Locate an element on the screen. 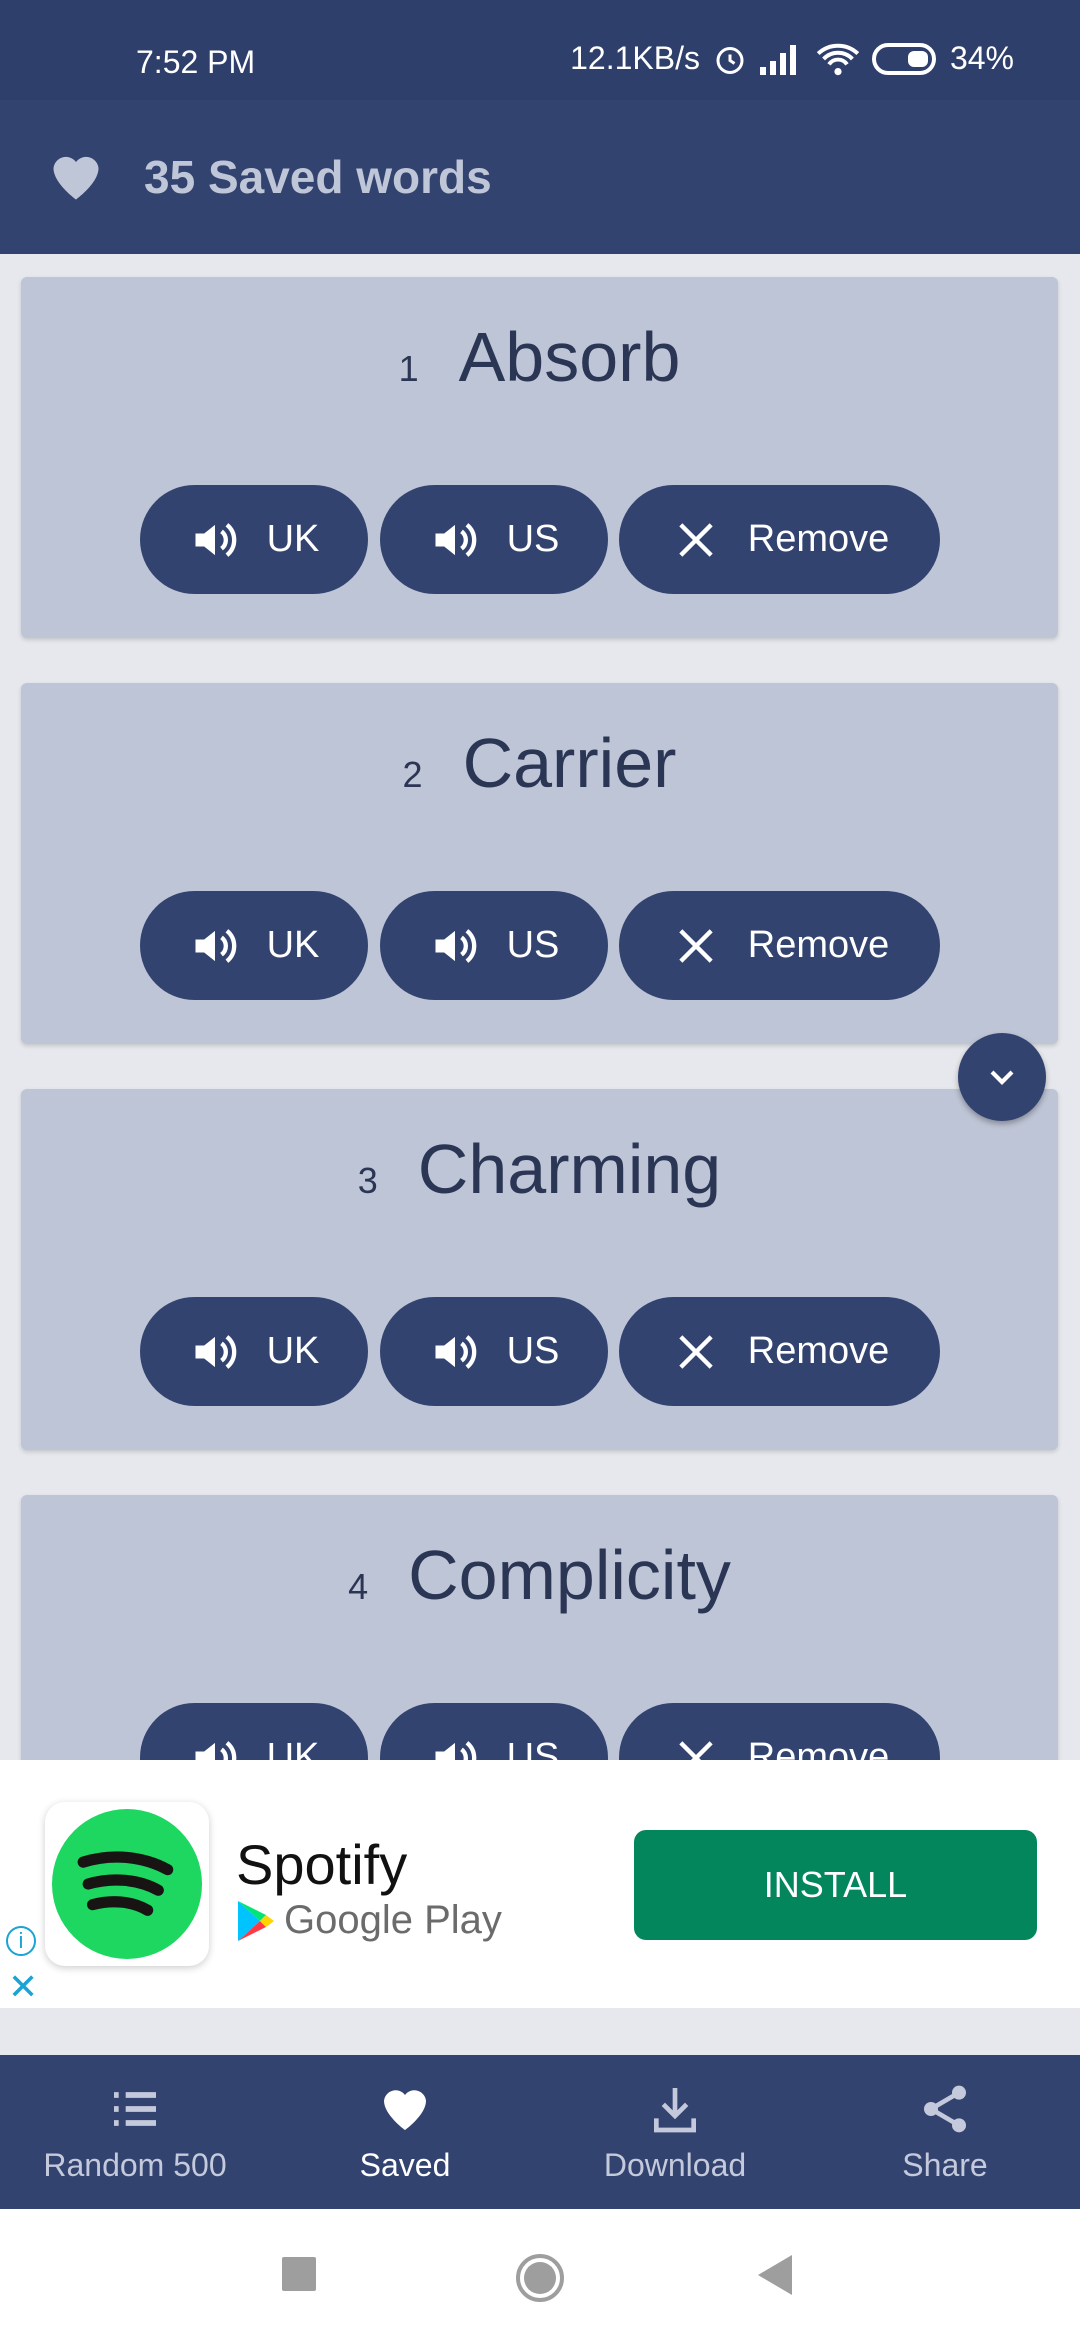 The height and width of the screenshot is (2340, 1080). system-nav-bar is located at coordinates (540, 2274).